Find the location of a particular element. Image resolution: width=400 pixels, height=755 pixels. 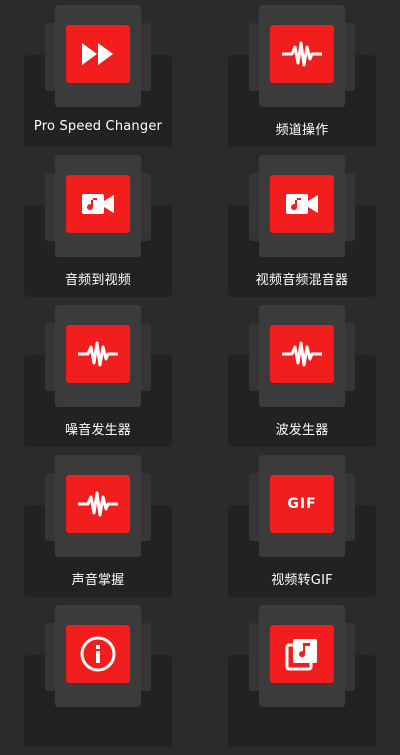

tile-video-to-gif: GIF 视频转GIF is located at coordinates (302, 530).